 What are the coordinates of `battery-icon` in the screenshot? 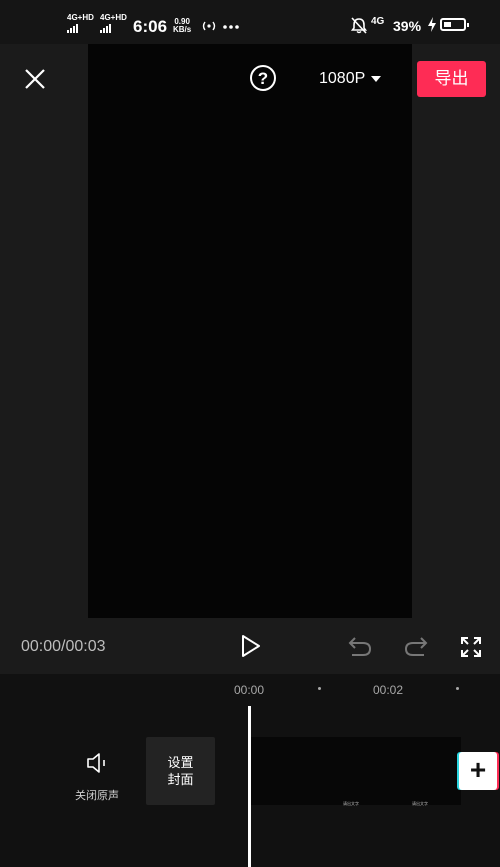 It's located at (454, 24).